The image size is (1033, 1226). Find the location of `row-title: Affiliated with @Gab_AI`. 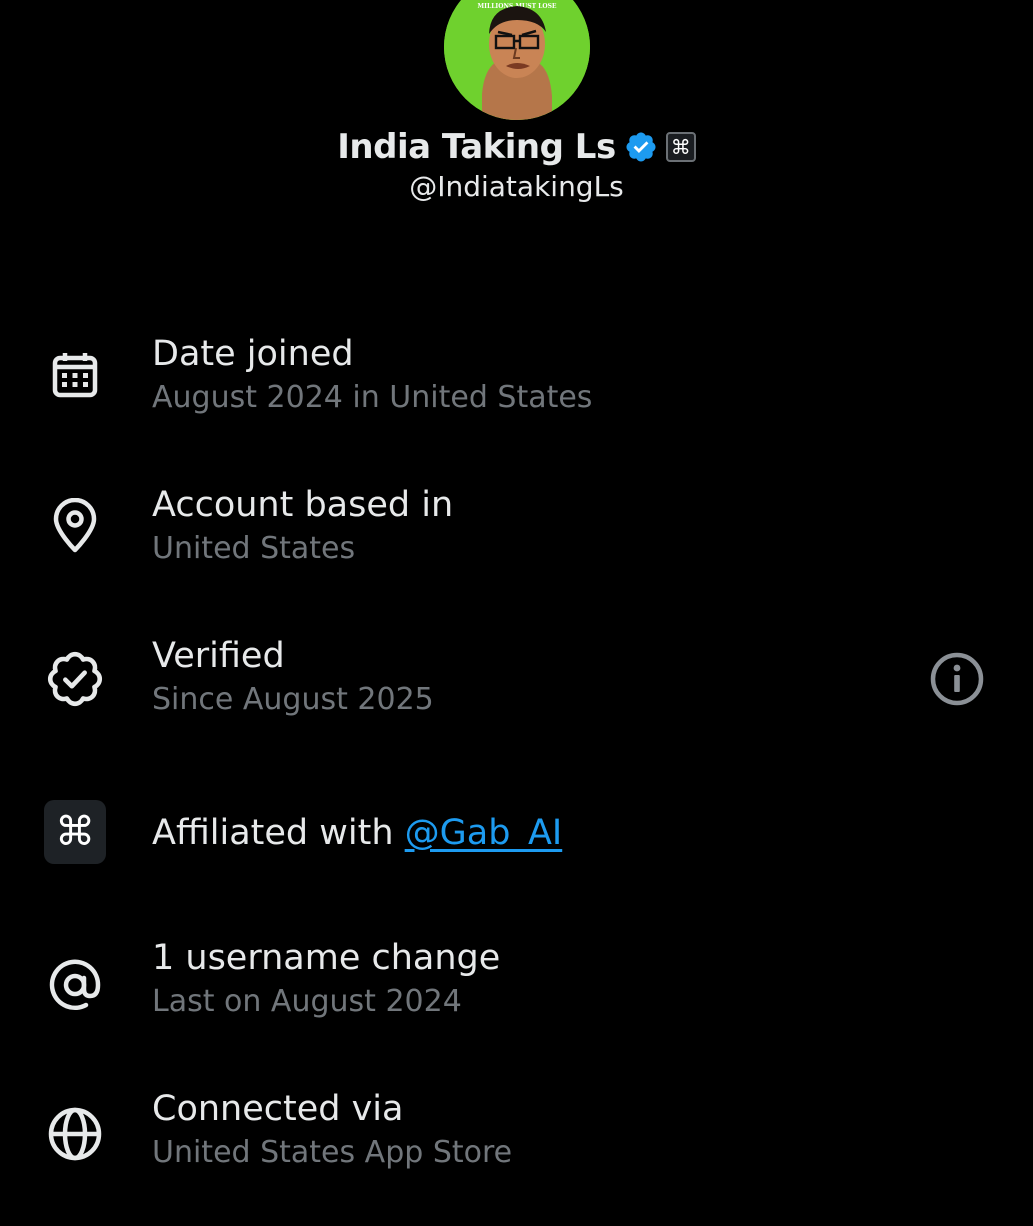

row-title: Affiliated with @Gab_AI is located at coordinates (532, 833).